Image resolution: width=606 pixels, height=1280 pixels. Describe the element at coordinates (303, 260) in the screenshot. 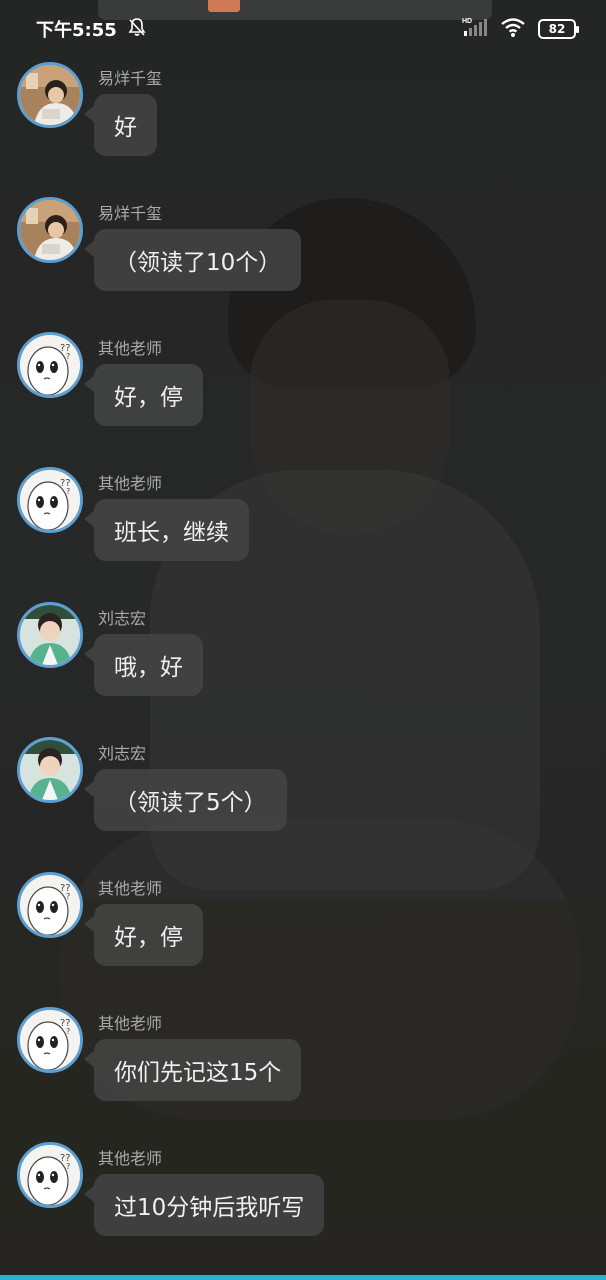

I see `chat-message: 易烊千玺 （领读了10个）` at that location.